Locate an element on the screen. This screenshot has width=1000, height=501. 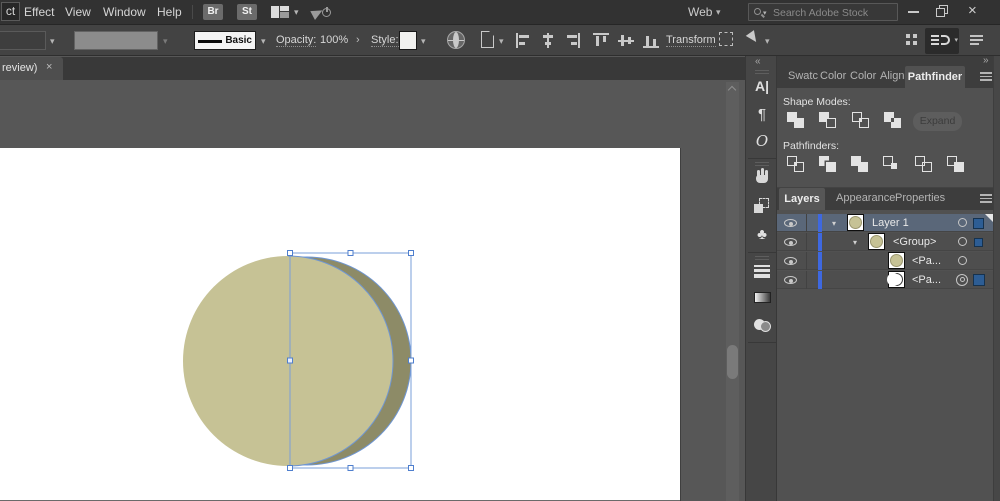
symbols-panel-icon: ♣ is located at coordinates (762, 236).